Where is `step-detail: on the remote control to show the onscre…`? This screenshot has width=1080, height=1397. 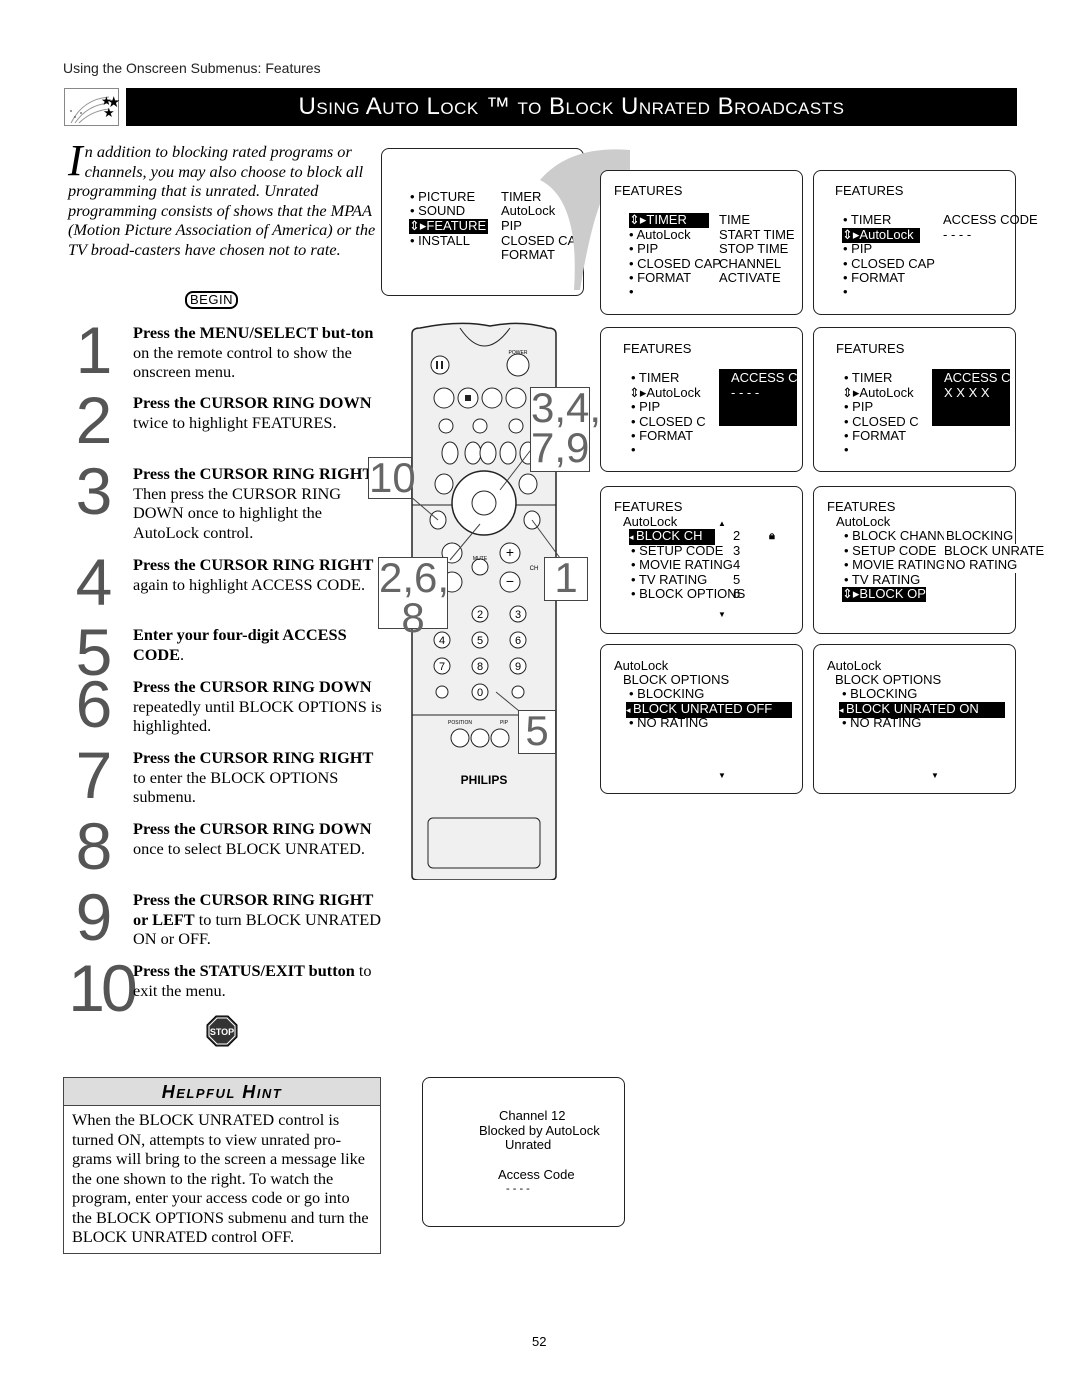 step-detail: on the remote control to show the onscre… is located at coordinates (242, 362).